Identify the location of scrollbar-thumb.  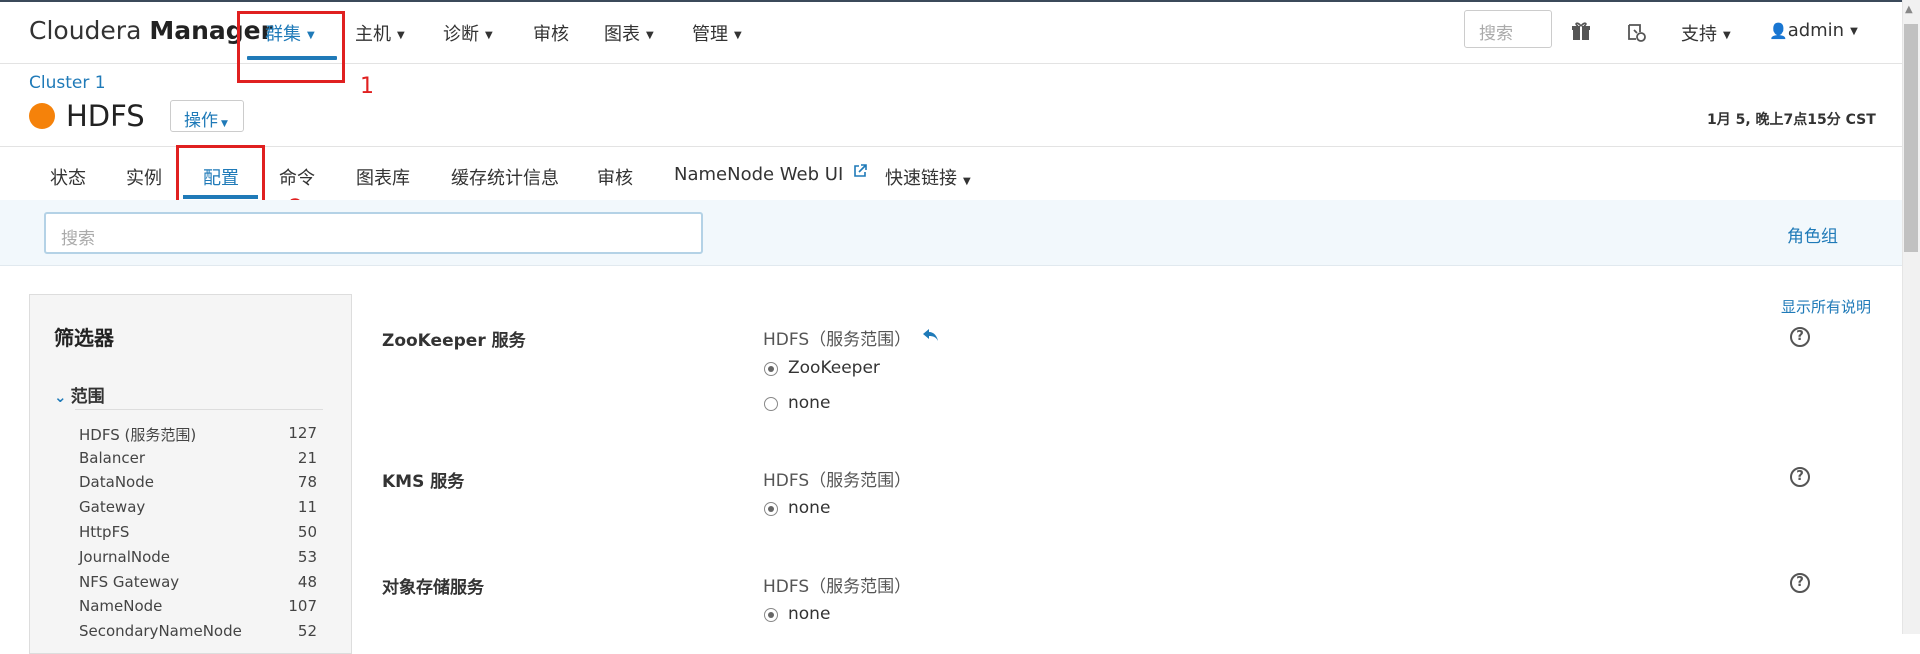
(1911, 138).